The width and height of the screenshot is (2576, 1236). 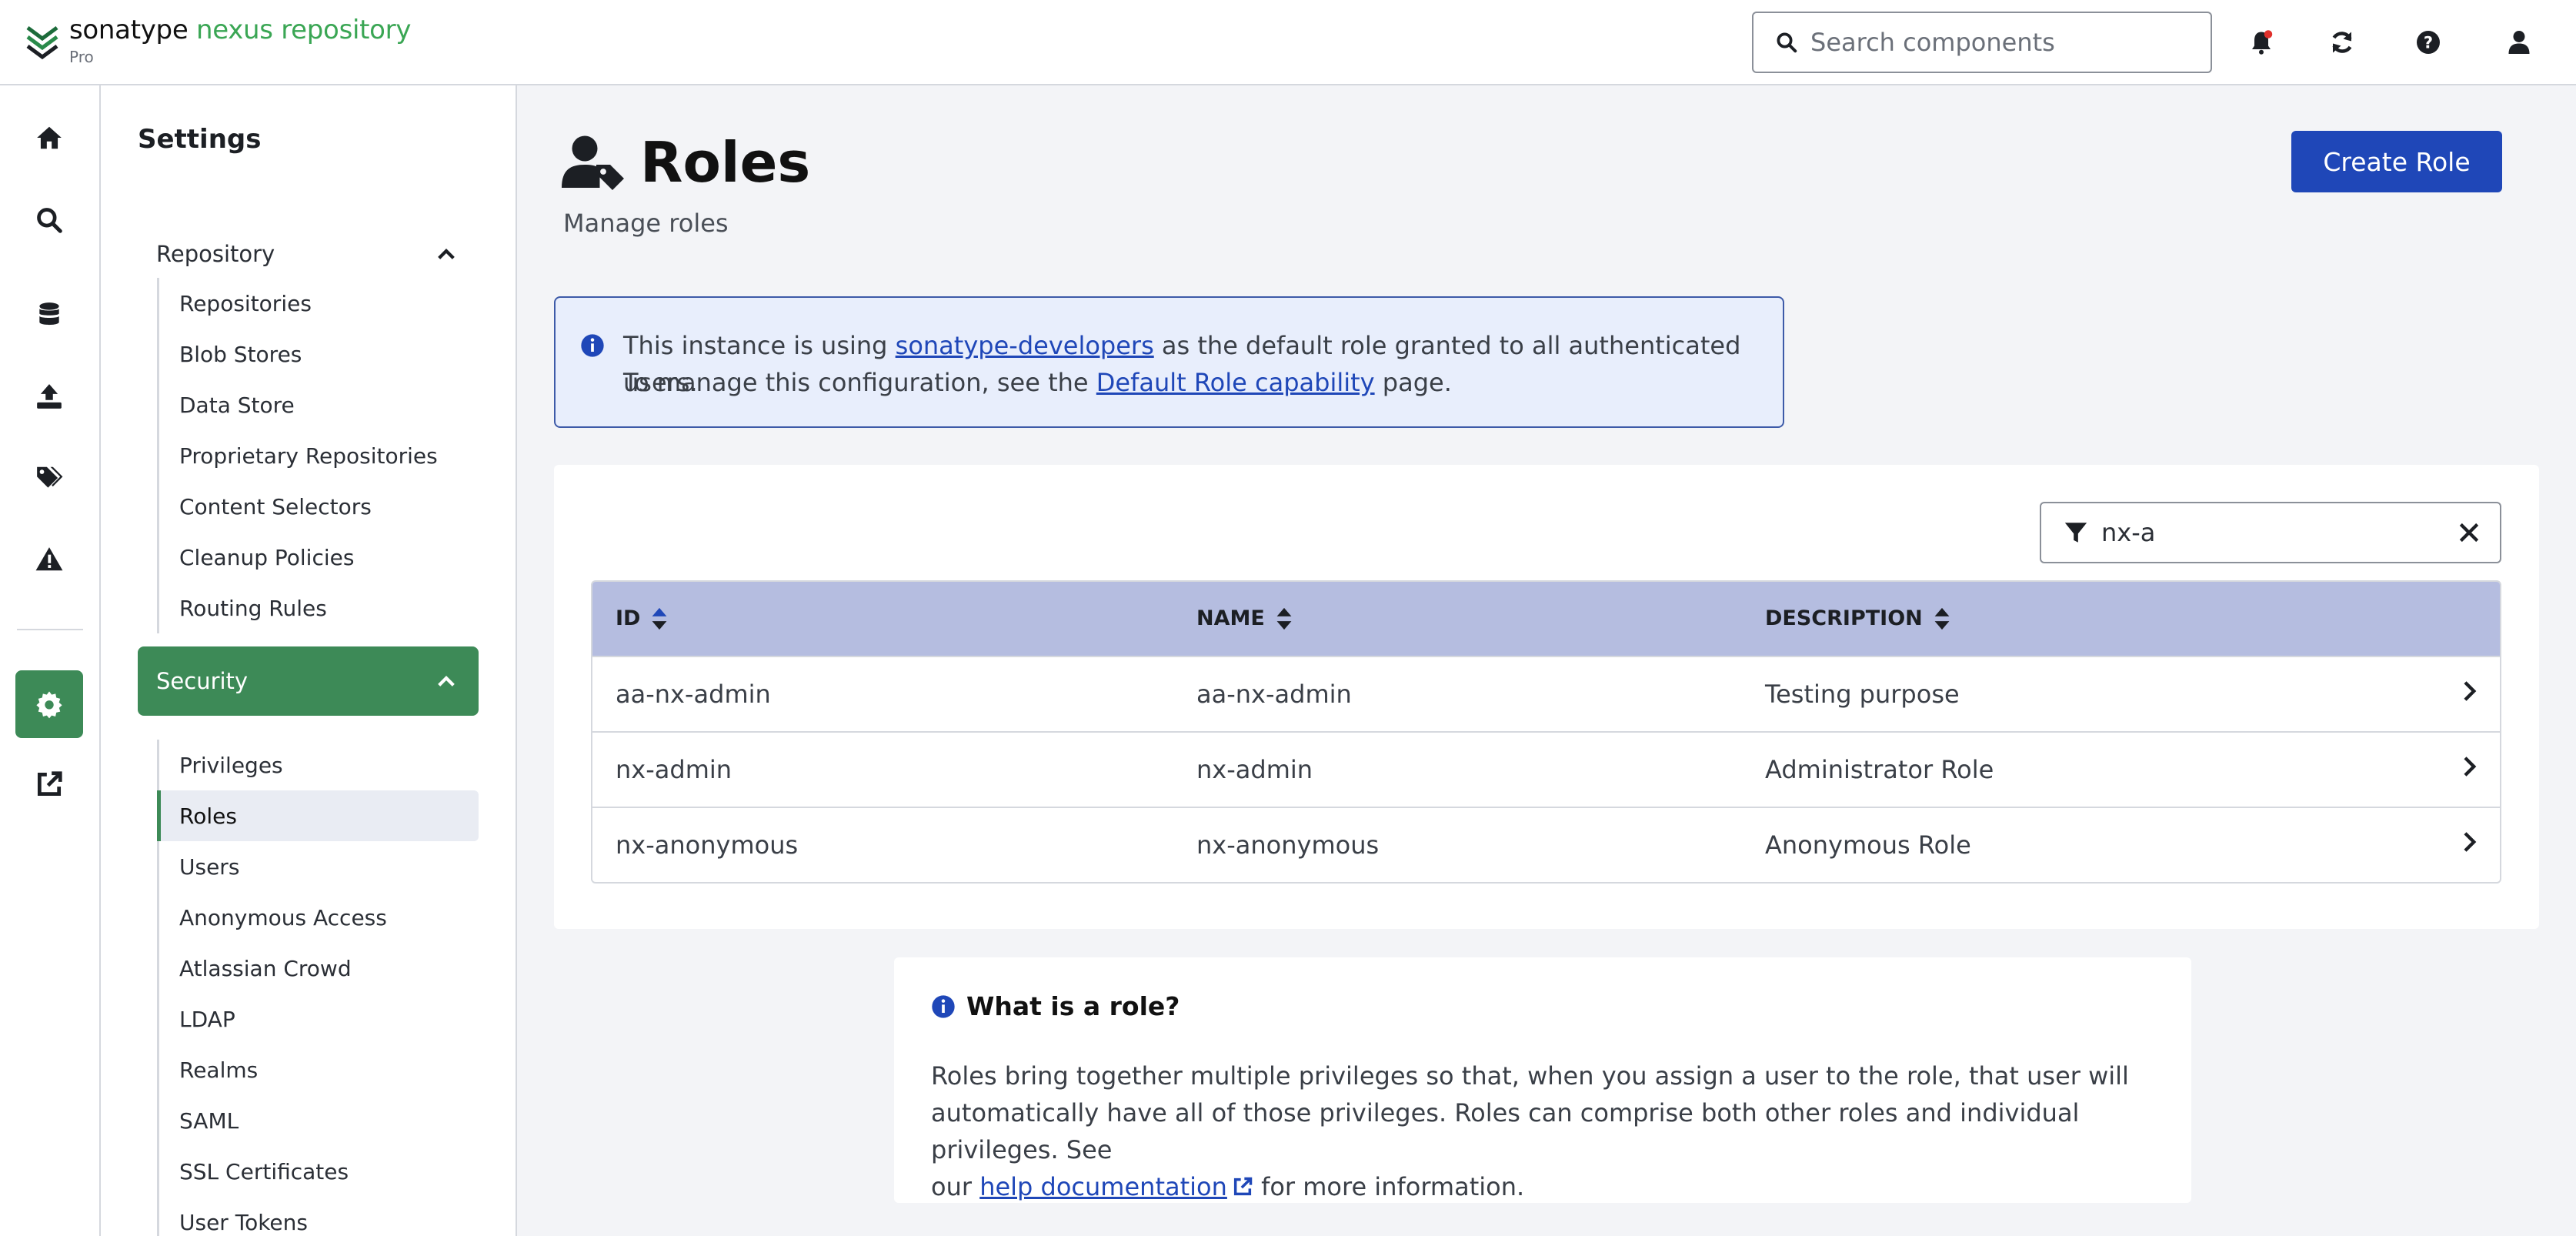 What do you see at coordinates (304, 30) in the screenshot?
I see `product-name: nexus repository` at bounding box center [304, 30].